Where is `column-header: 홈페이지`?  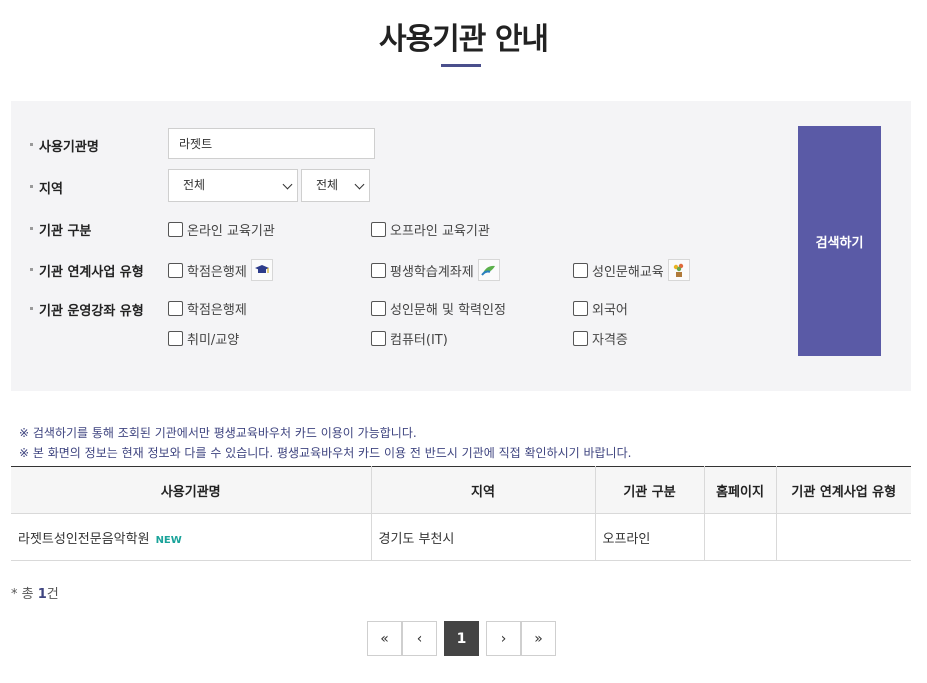
column-header: 홈페이지 is located at coordinates (740, 490).